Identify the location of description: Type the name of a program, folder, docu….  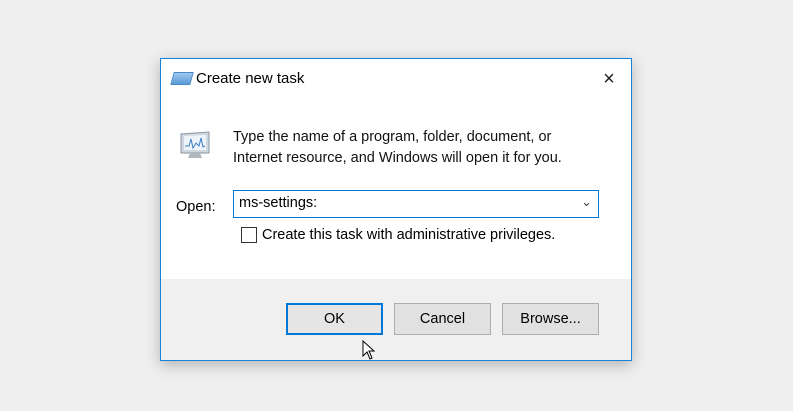
(397, 148).